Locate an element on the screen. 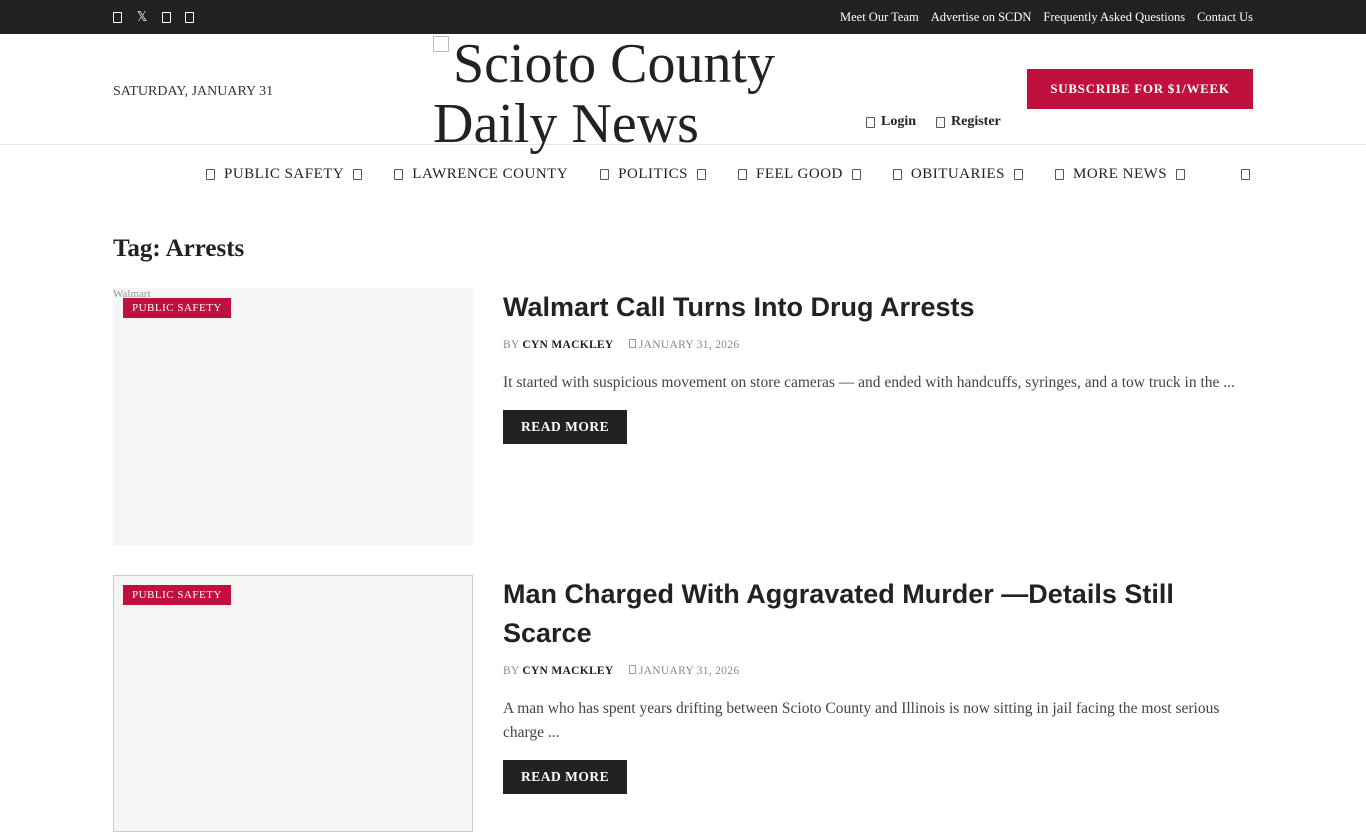  nav-label: LAWRENCE COUNTY is located at coordinates (490, 173).